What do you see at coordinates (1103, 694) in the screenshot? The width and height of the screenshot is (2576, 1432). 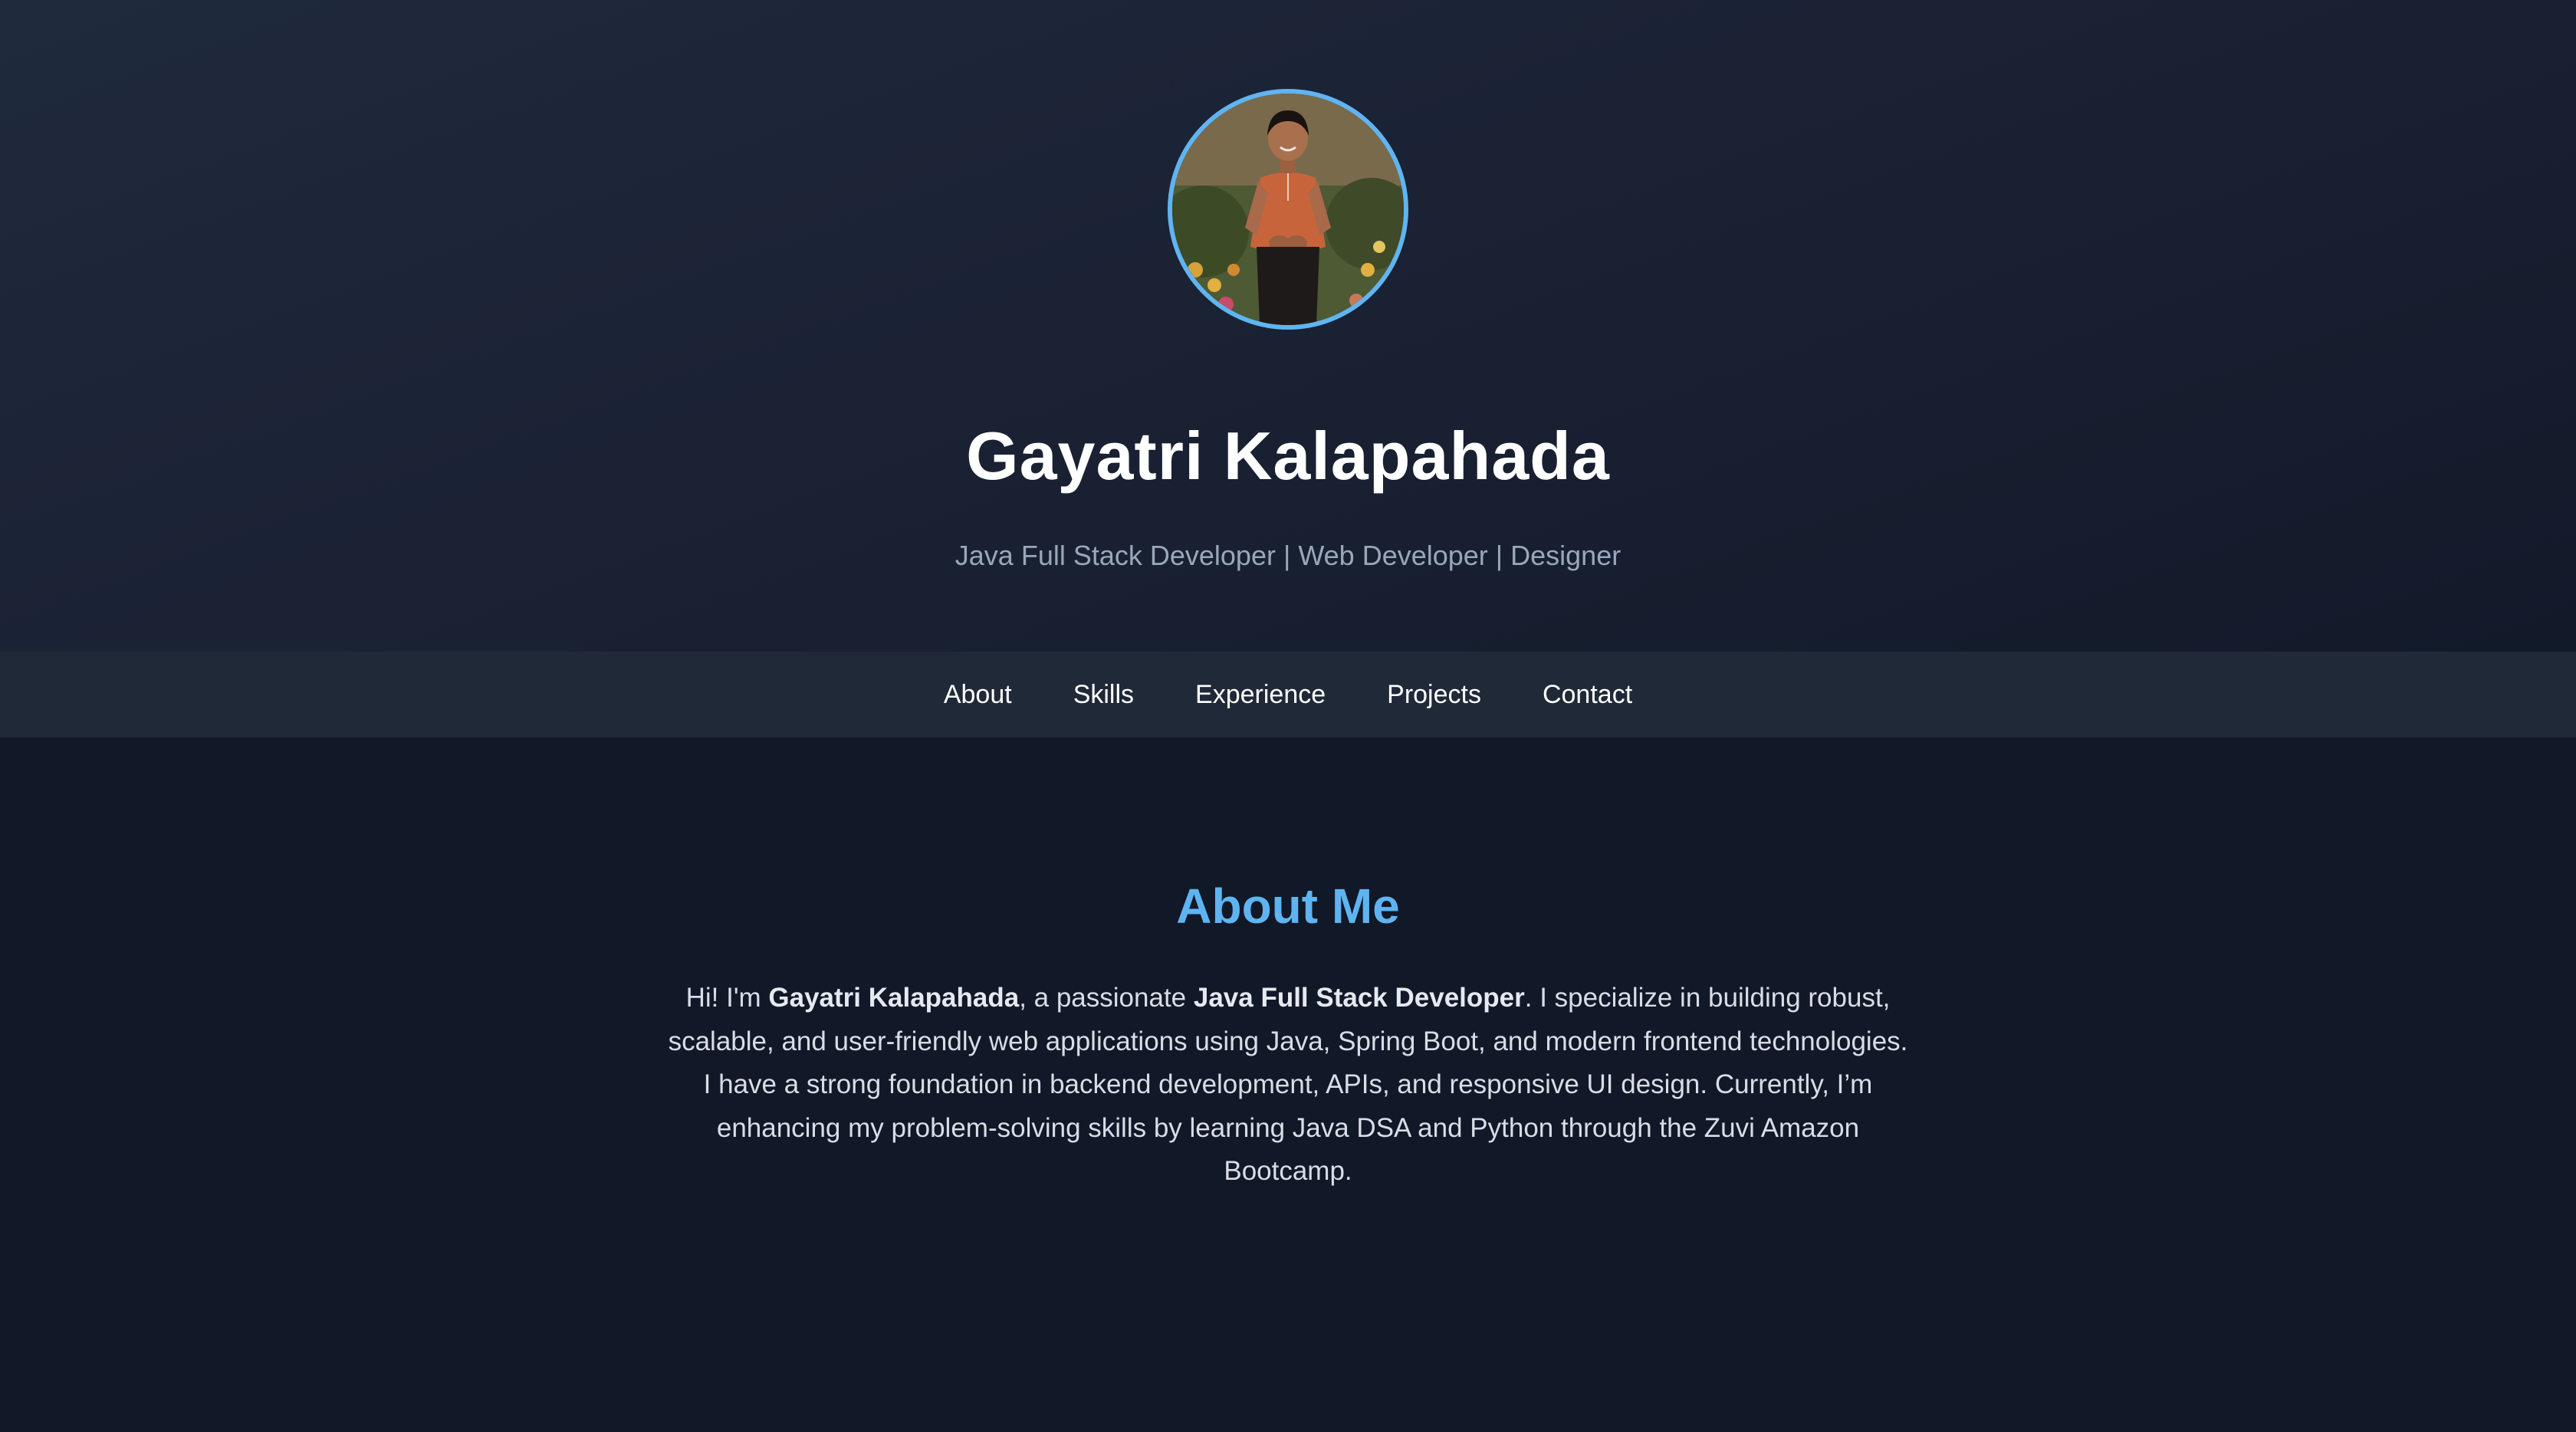 I see `nav-link-skills: Skills` at bounding box center [1103, 694].